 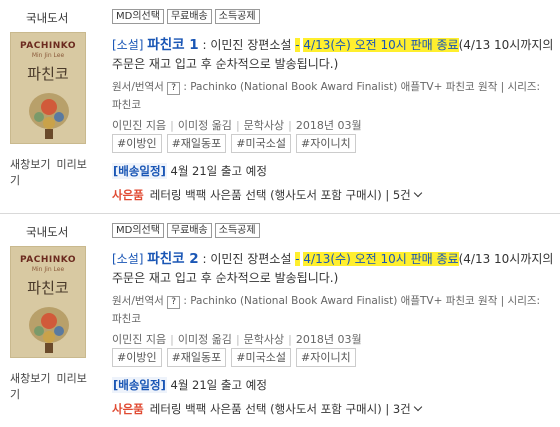 What do you see at coordinates (172, 45) in the screenshot?
I see `book-title-link: 파친코 1` at bounding box center [172, 45].